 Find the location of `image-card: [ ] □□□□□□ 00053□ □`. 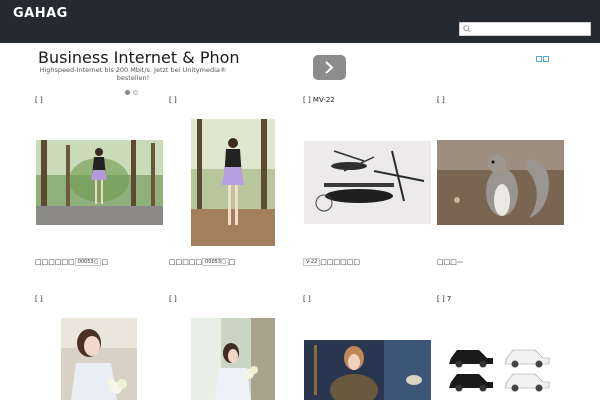

image-card: [ ] □□□□□□ 00053□ □ is located at coordinates (98, 183).